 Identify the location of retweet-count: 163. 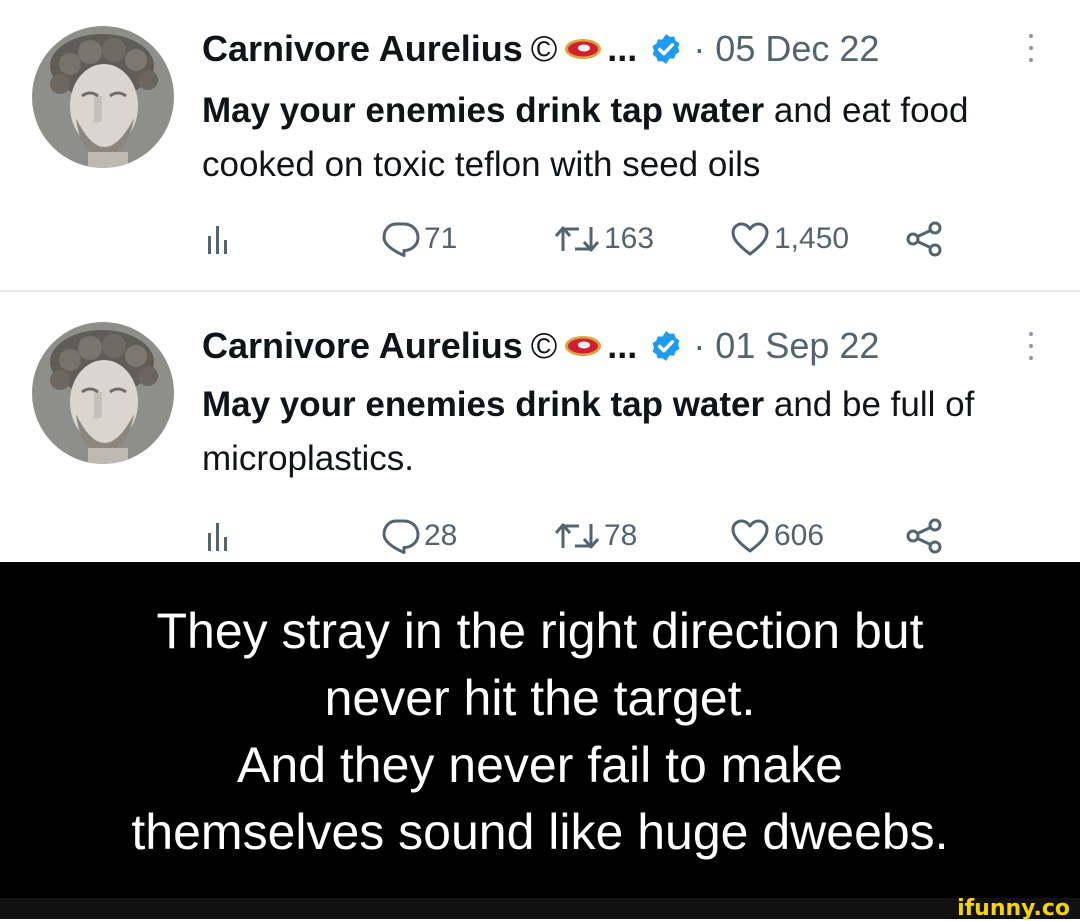
(629, 238).